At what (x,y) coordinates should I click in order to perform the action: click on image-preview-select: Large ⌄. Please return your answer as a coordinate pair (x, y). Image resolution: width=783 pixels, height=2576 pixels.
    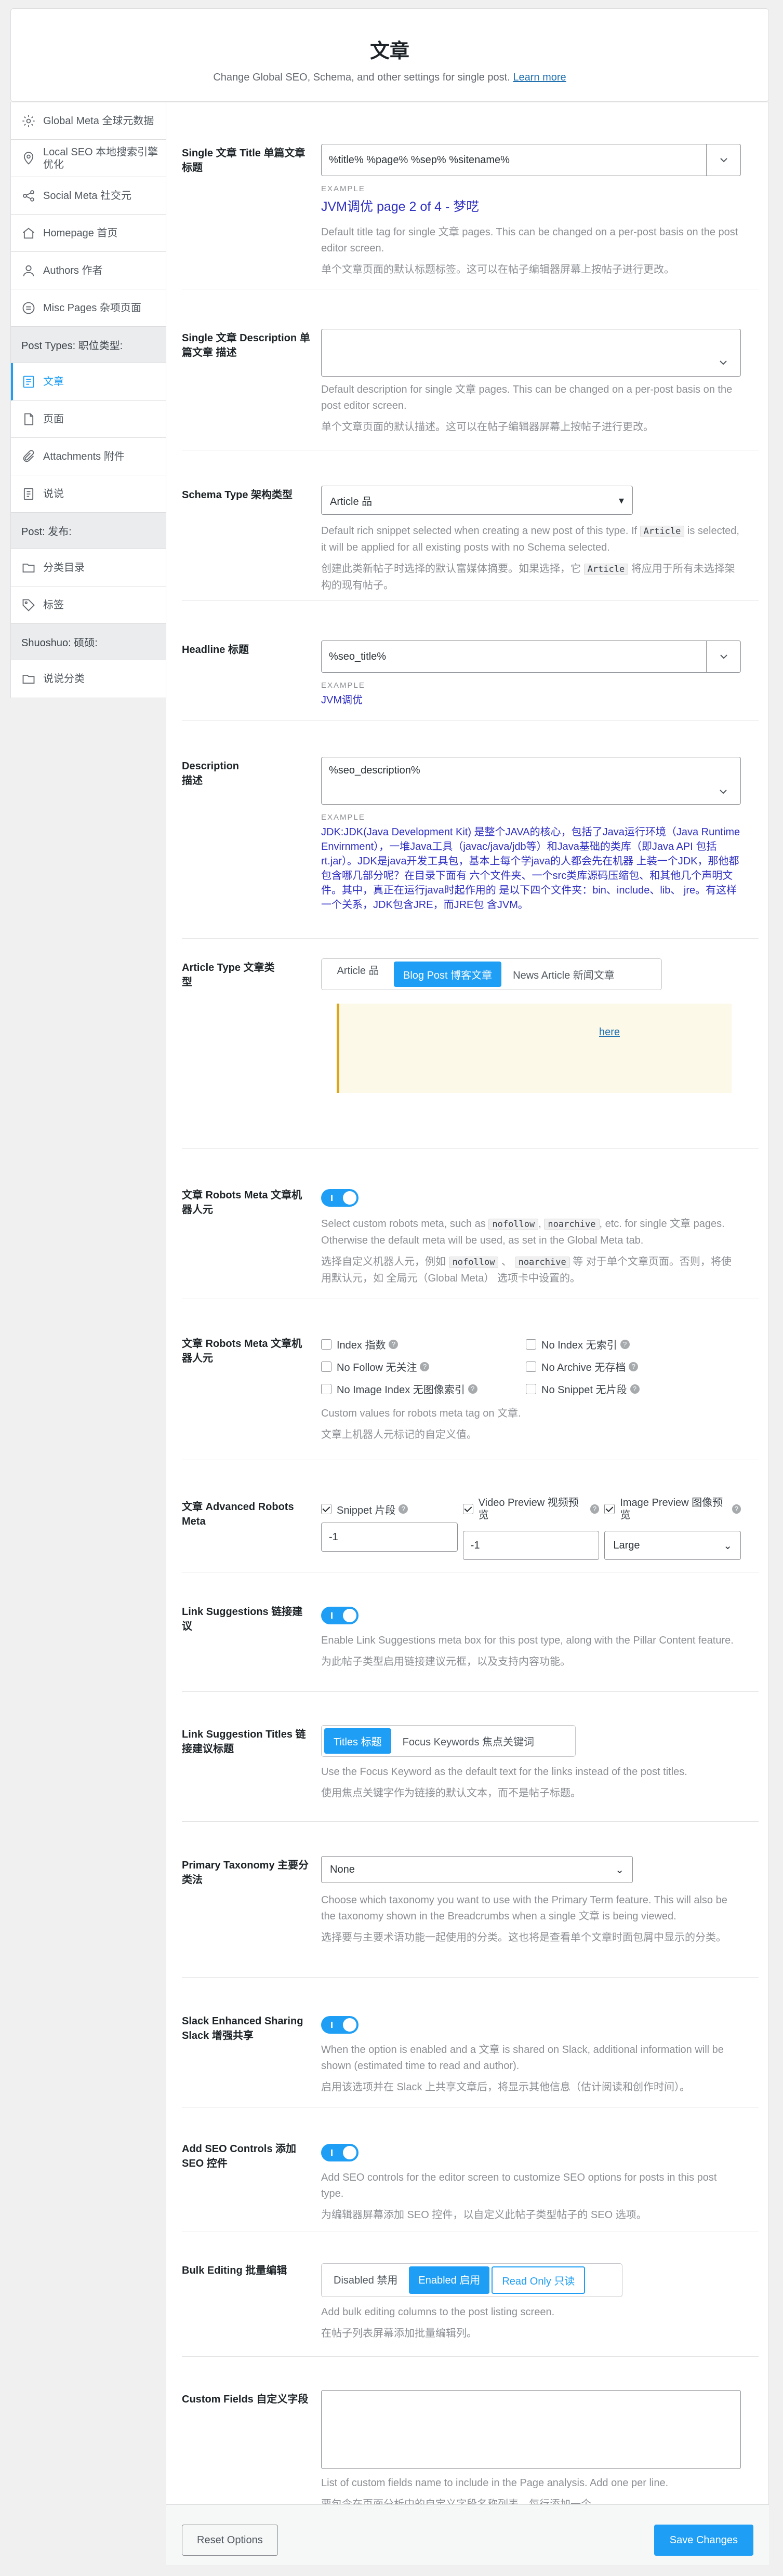
    Looking at the image, I should click on (672, 1545).